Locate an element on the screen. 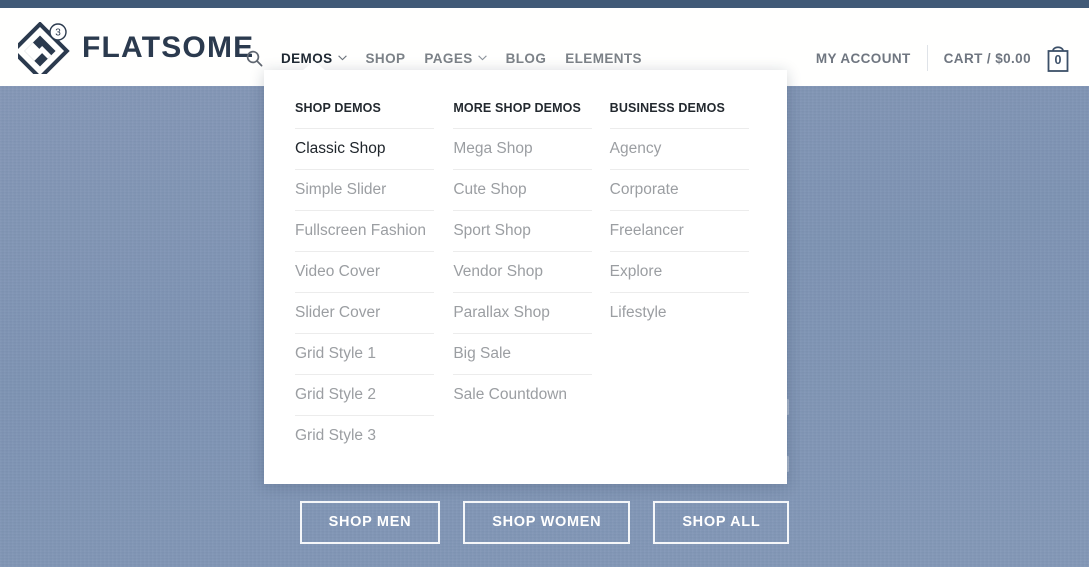  nav-item-shop: SHOP is located at coordinates (386, 58).